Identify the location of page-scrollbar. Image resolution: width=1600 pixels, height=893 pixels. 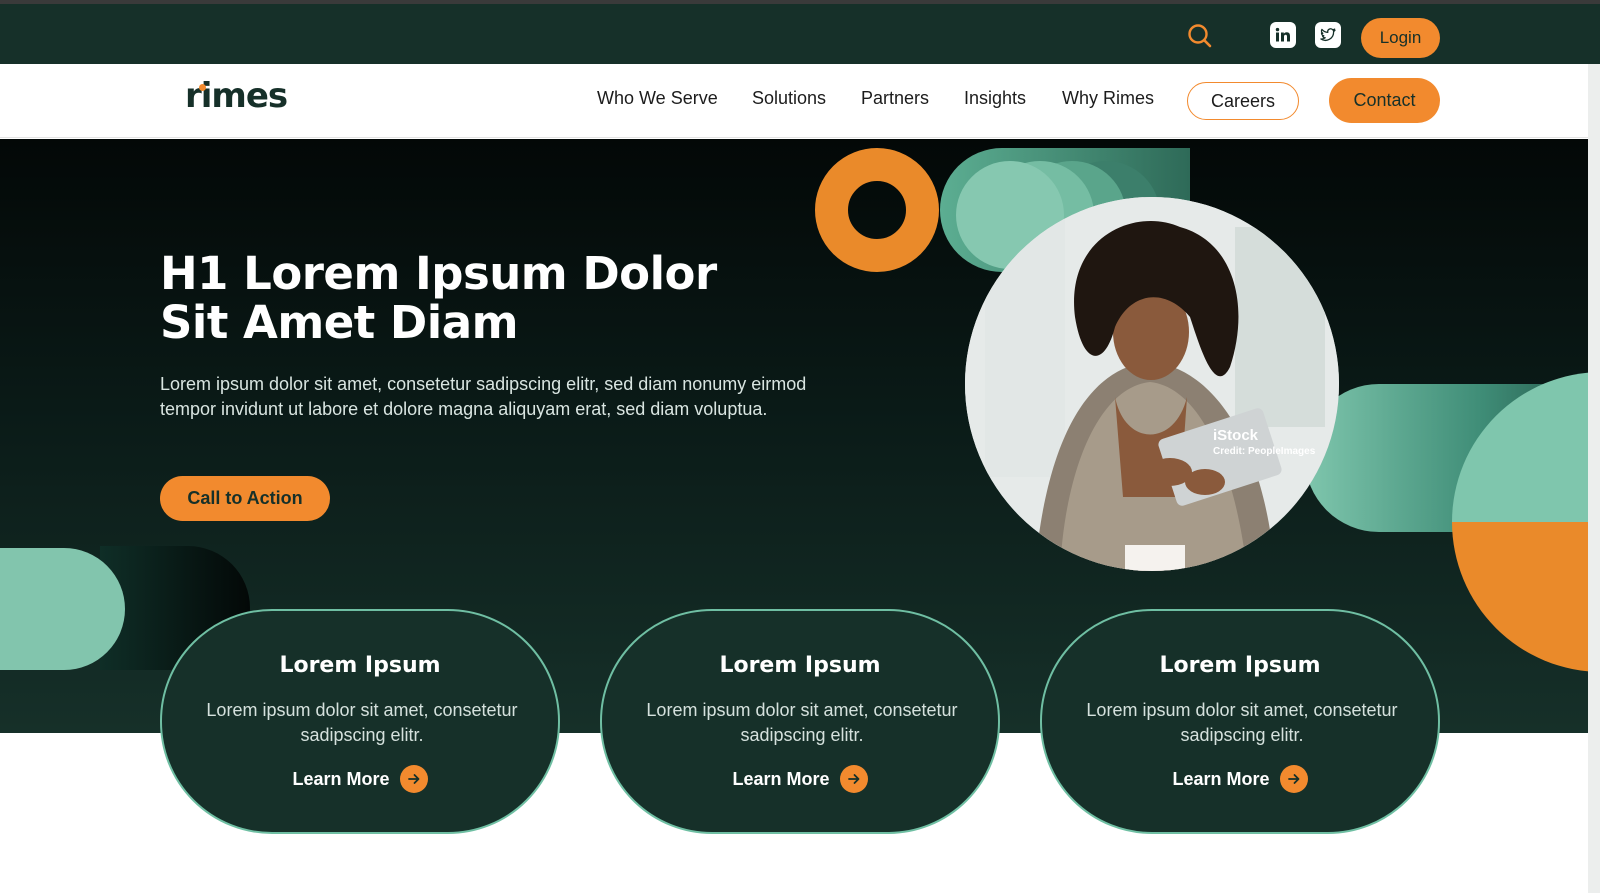
(1594, 478).